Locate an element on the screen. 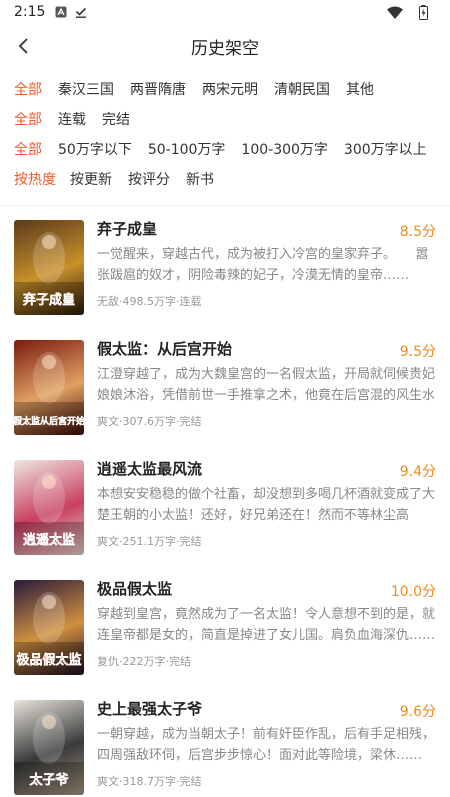 The height and width of the screenshot is (797, 450). book-title: 极品假太监 is located at coordinates (134, 588).